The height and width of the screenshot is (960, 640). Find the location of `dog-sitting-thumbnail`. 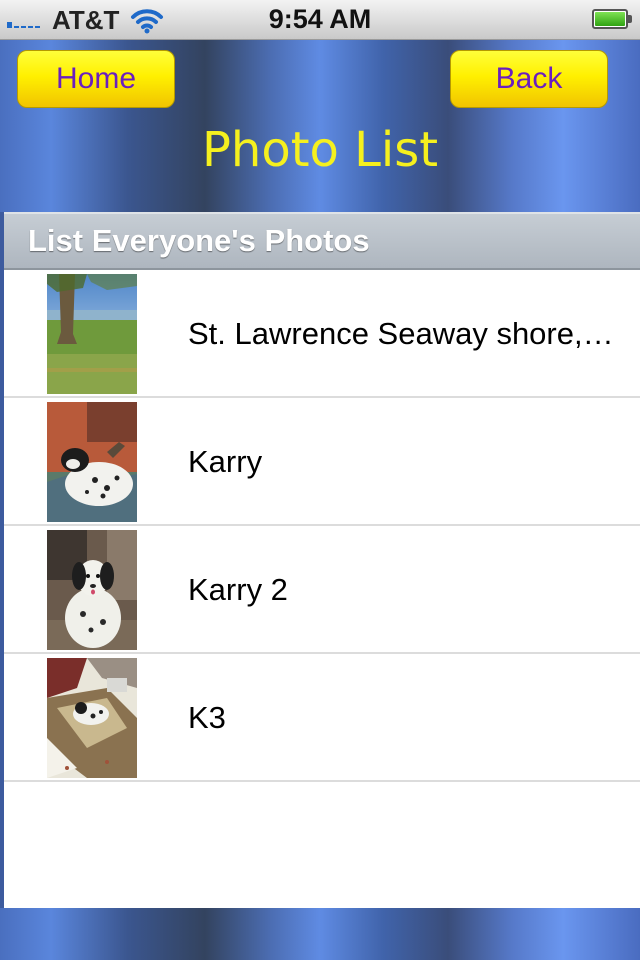

dog-sitting-thumbnail is located at coordinates (92, 590).